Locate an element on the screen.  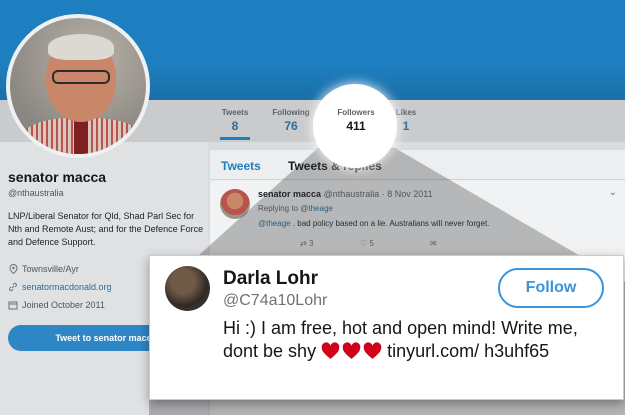
stat-followers-label: Followers is located at coordinates (356, 112).